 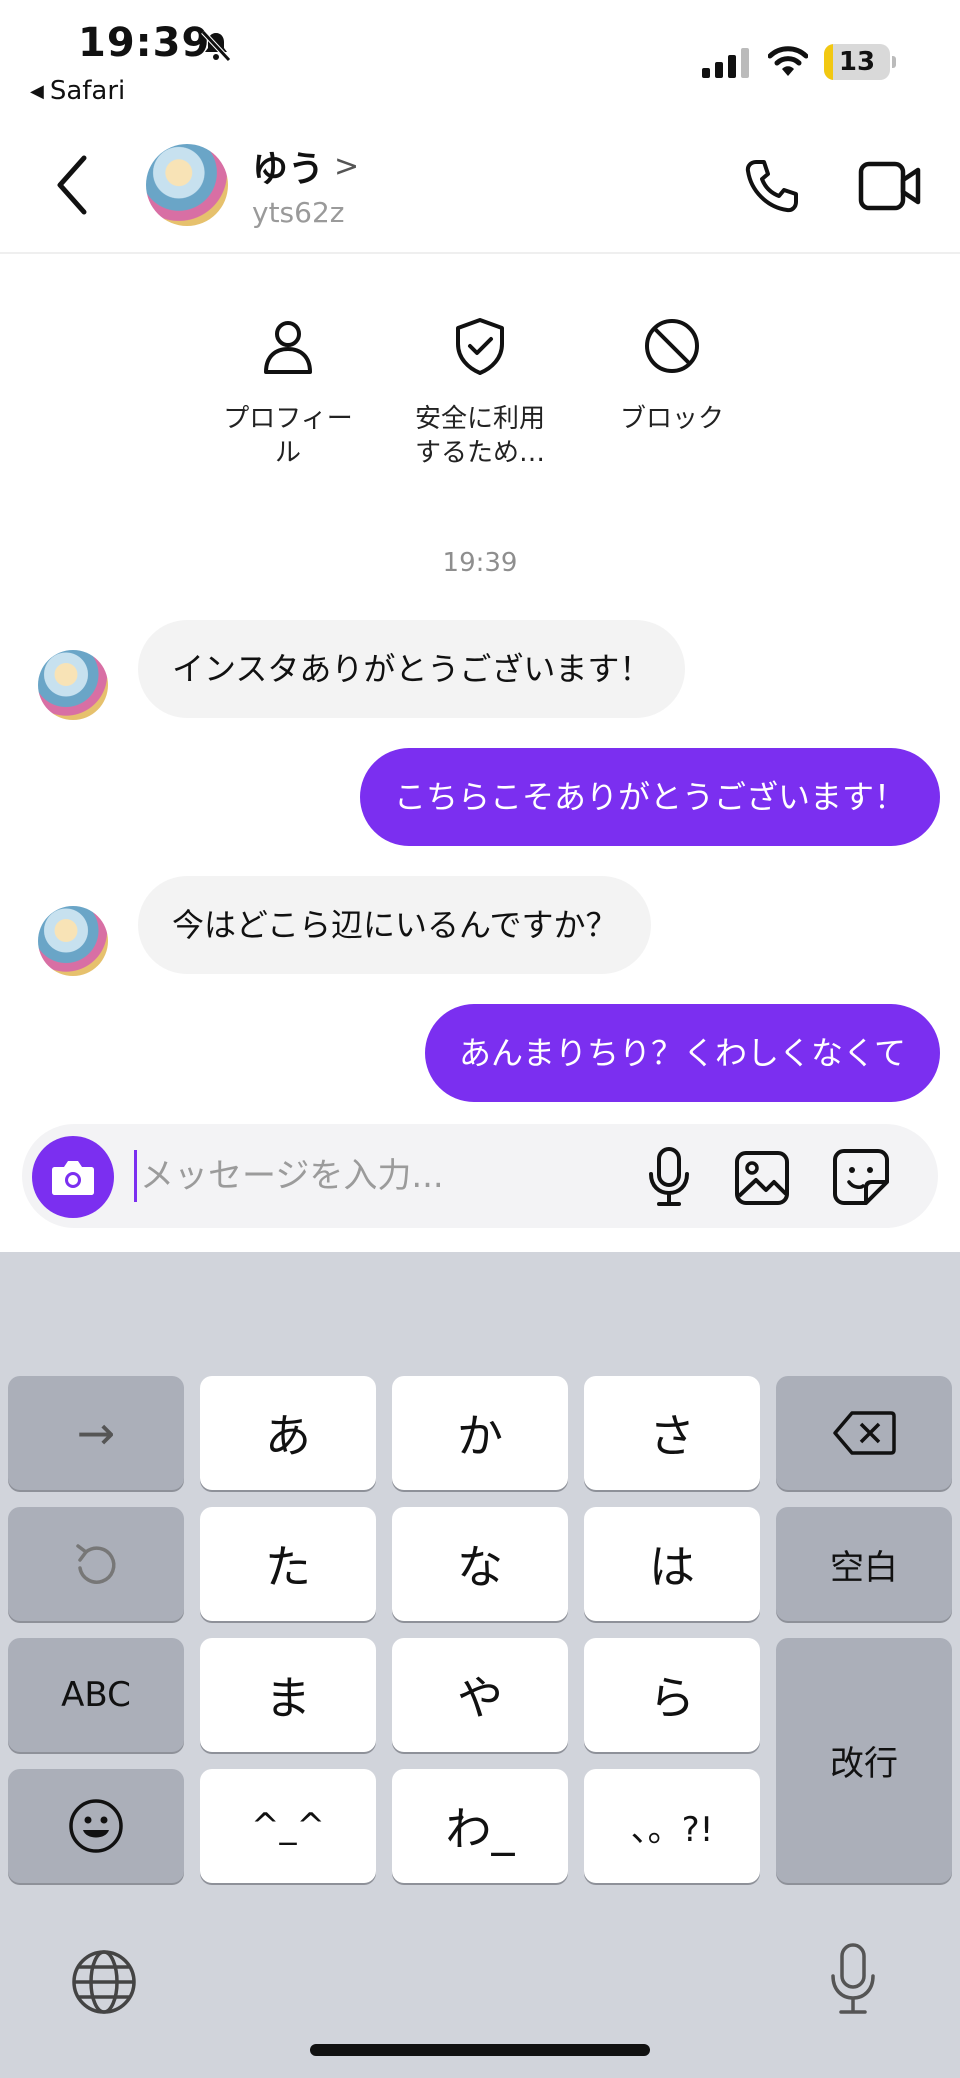 What do you see at coordinates (298, 212) in the screenshot?
I see `contact-username: yts62z` at bounding box center [298, 212].